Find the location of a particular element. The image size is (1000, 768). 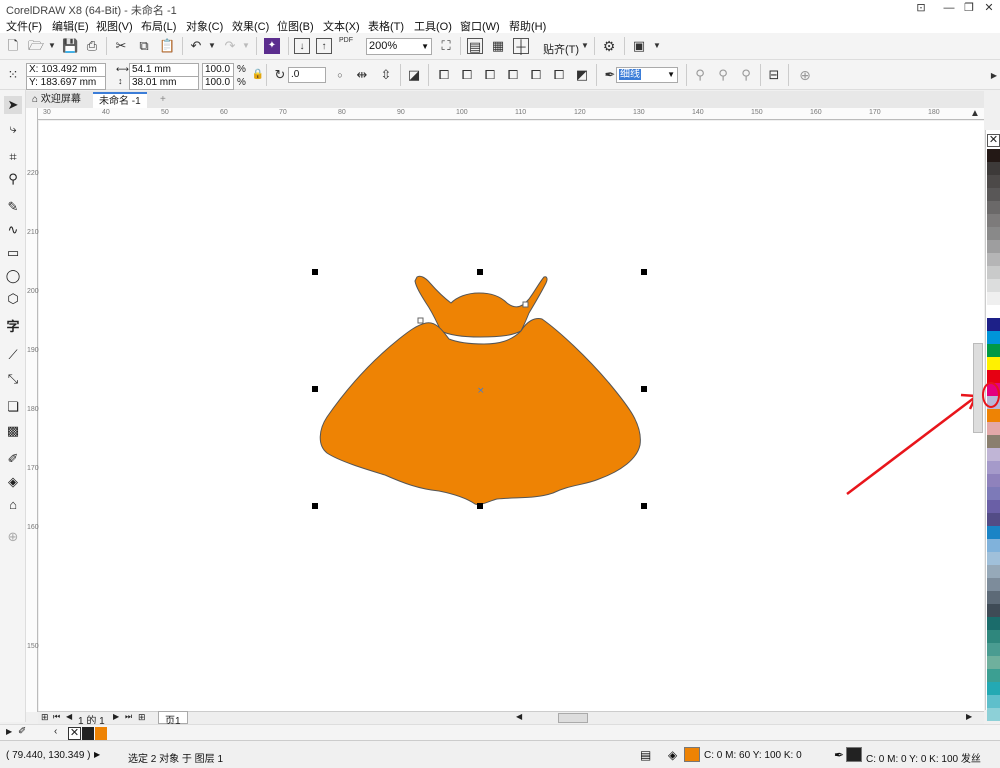

object-origin-icon: ⁙ is located at coordinates (13, 75).